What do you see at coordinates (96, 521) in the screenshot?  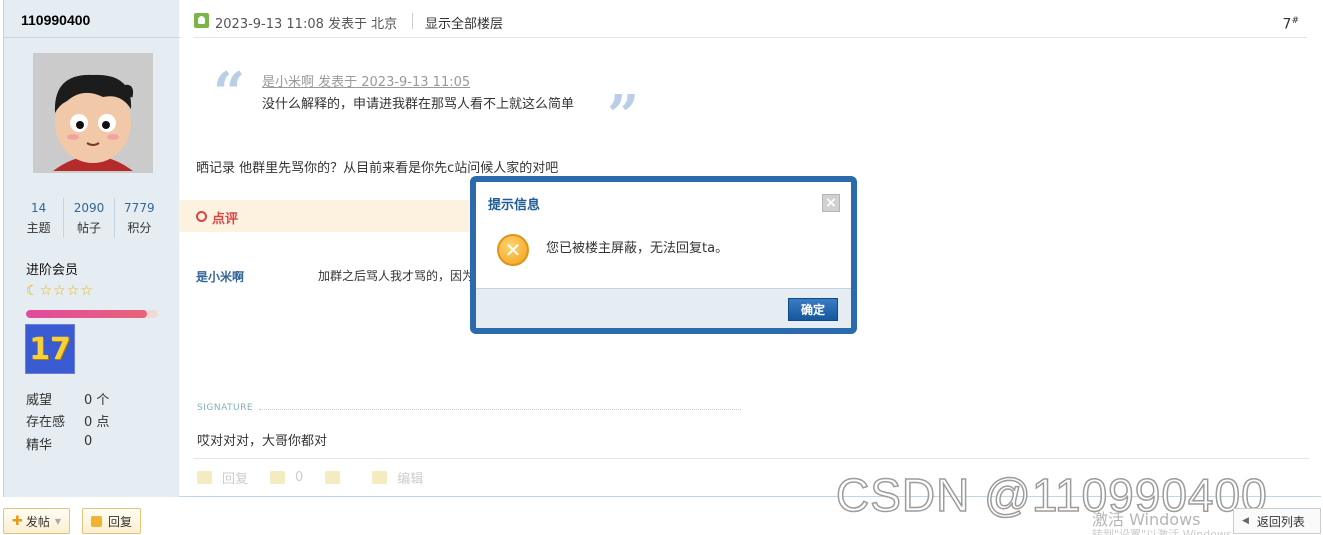 I see `reply-arrow-icon` at bounding box center [96, 521].